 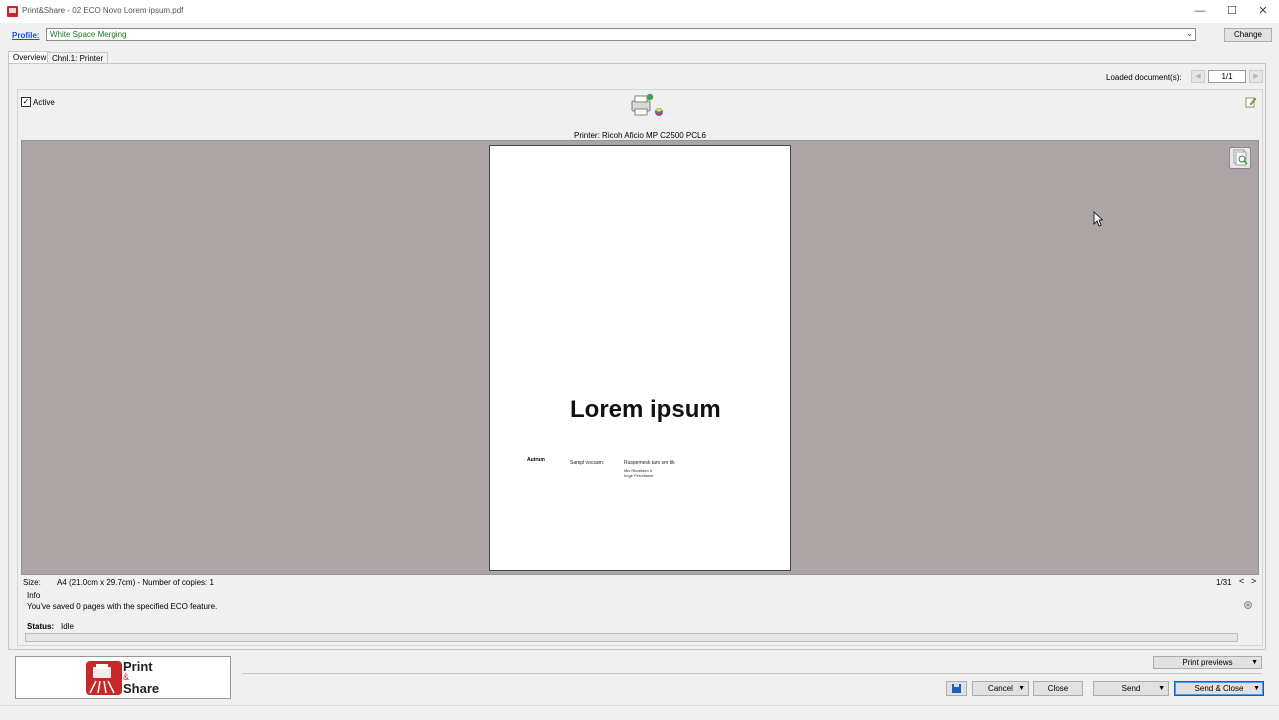 What do you see at coordinates (1200, 11) in the screenshot?
I see `minimize-button: —` at bounding box center [1200, 11].